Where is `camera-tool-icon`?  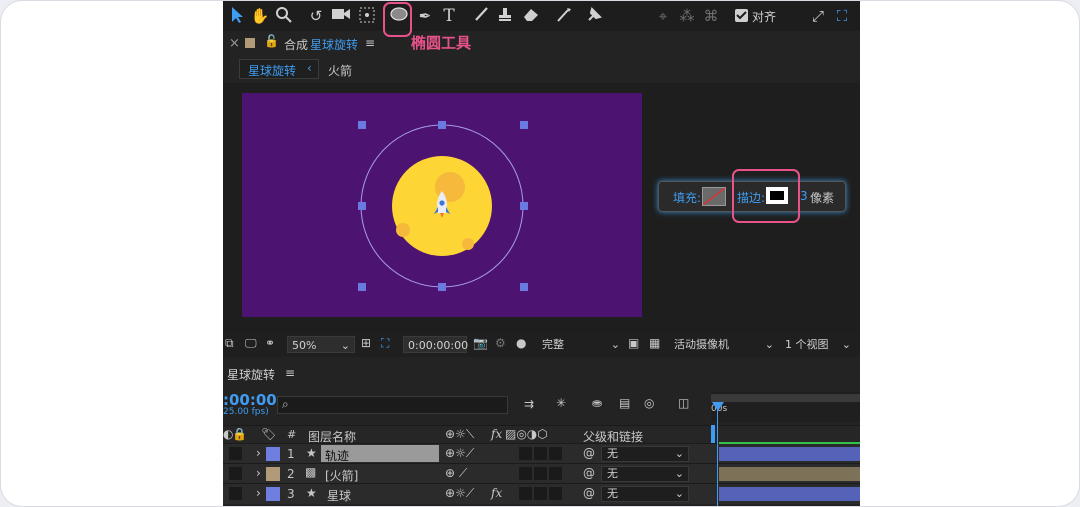 camera-tool-icon is located at coordinates (341, 16).